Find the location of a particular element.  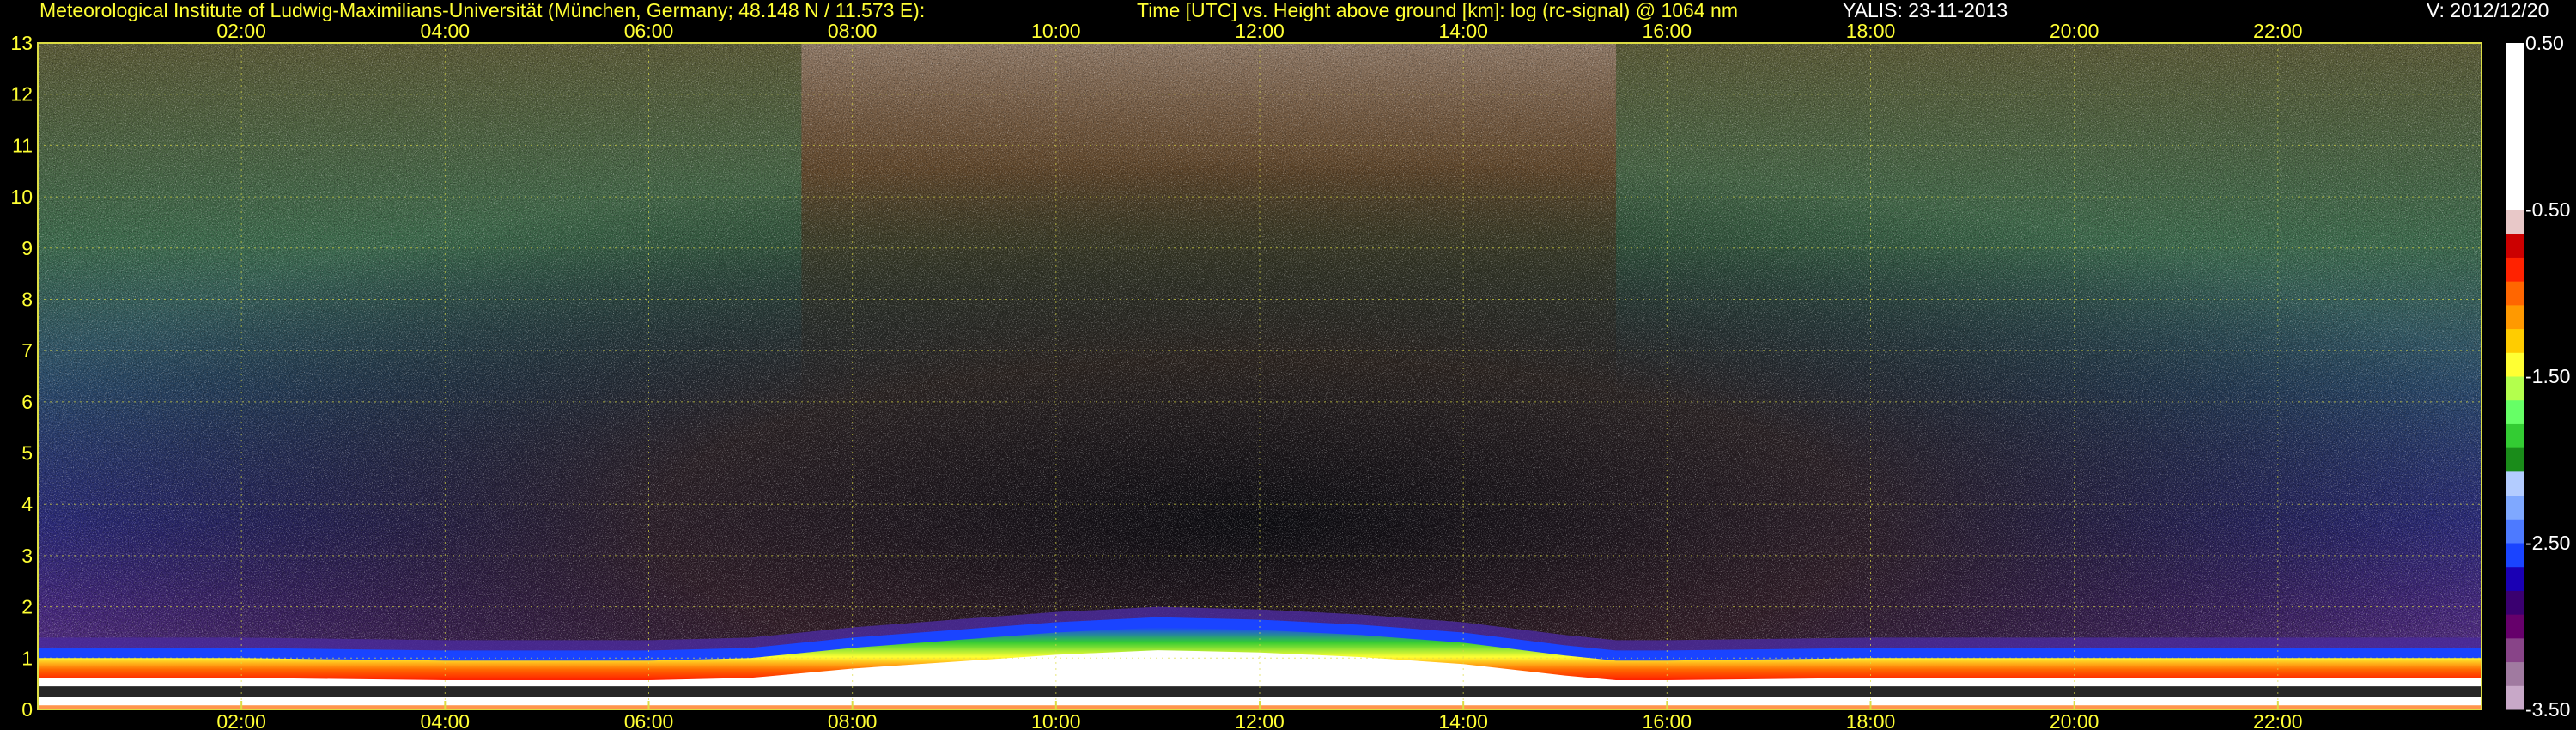

y-tick-label: 13 is located at coordinates (21, 43).